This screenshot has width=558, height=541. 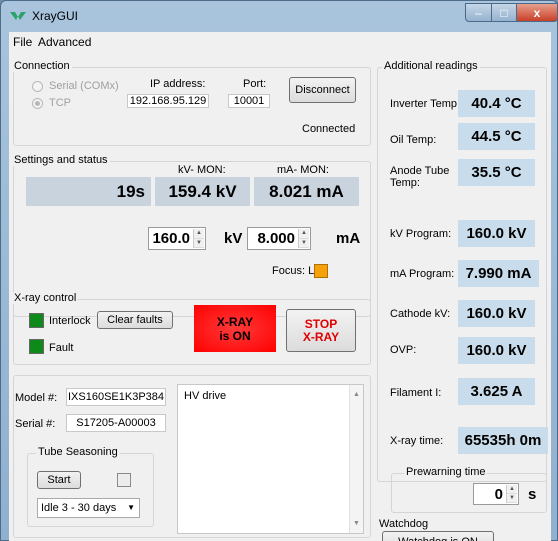 What do you see at coordinates (276, 238) in the screenshot?
I see `ma-setpoint-value: 8.000` at bounding box center [276, 238].